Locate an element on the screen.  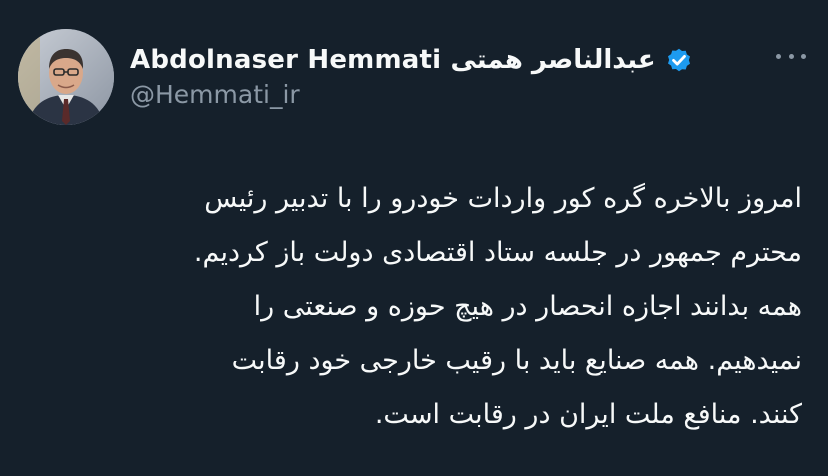
display-name: Abdolnaser Hemmati عبدالناصر همتی is located at coordinates (393, 60).